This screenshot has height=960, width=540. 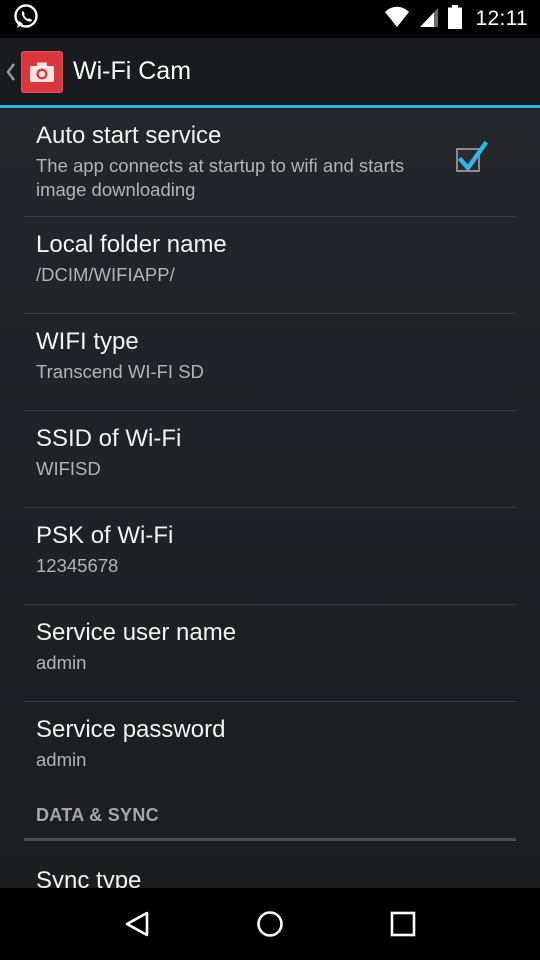 I want to click on auto-start-checkbox, so click(x=472, y=156).